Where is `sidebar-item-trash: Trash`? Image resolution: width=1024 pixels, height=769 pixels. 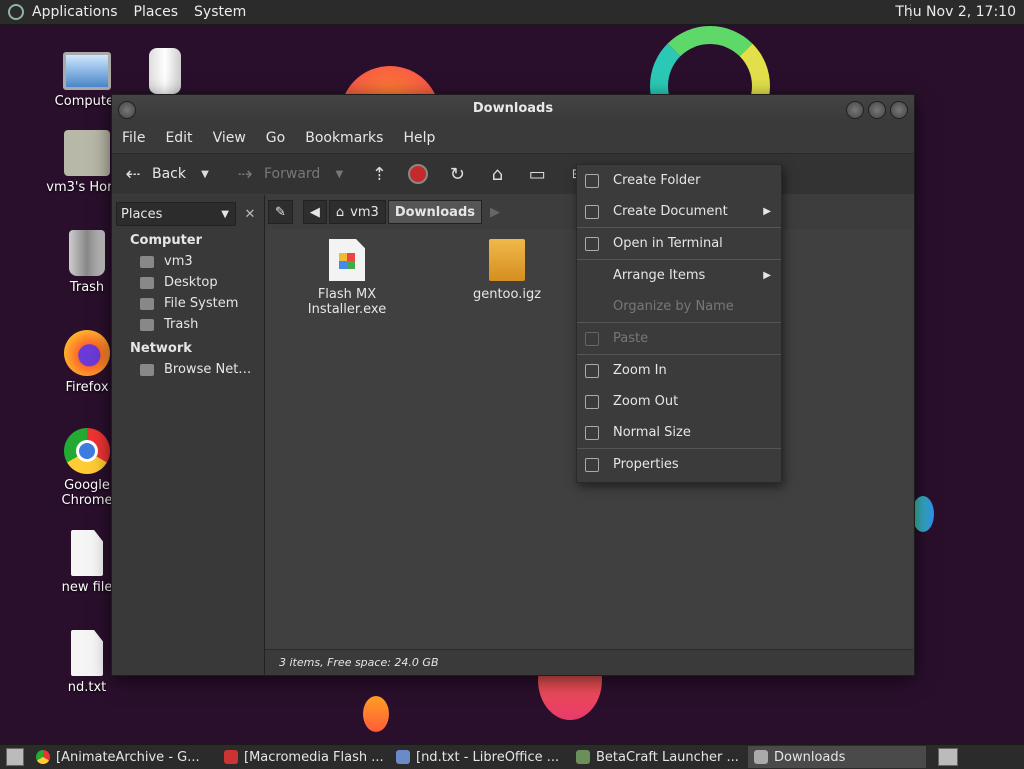
sidebar-item-trash: Trash is located at coordinates (188, 324).